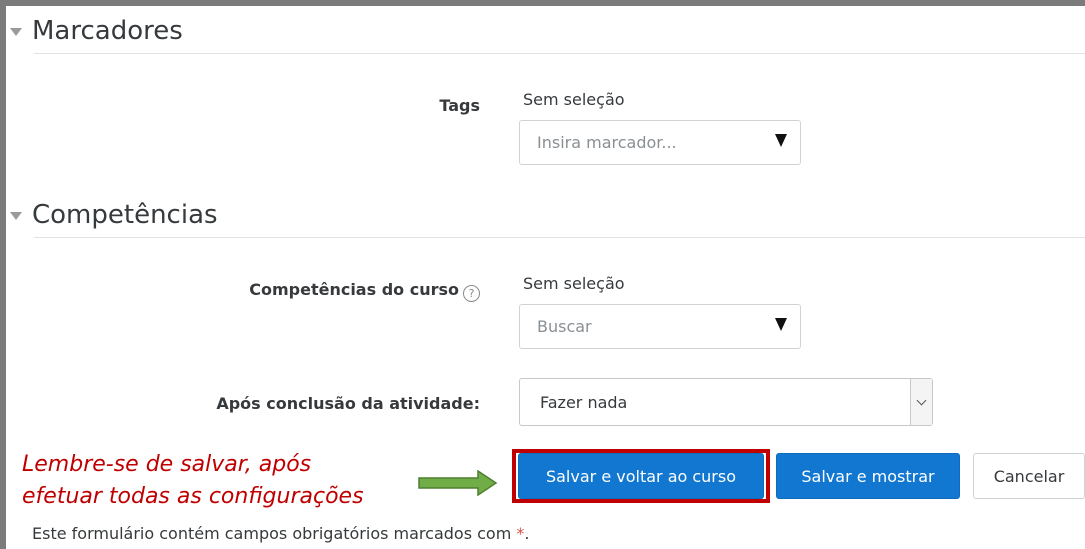 The image size is (1085, 549). I want to click on green-arrow-icon, so click(458, 483).